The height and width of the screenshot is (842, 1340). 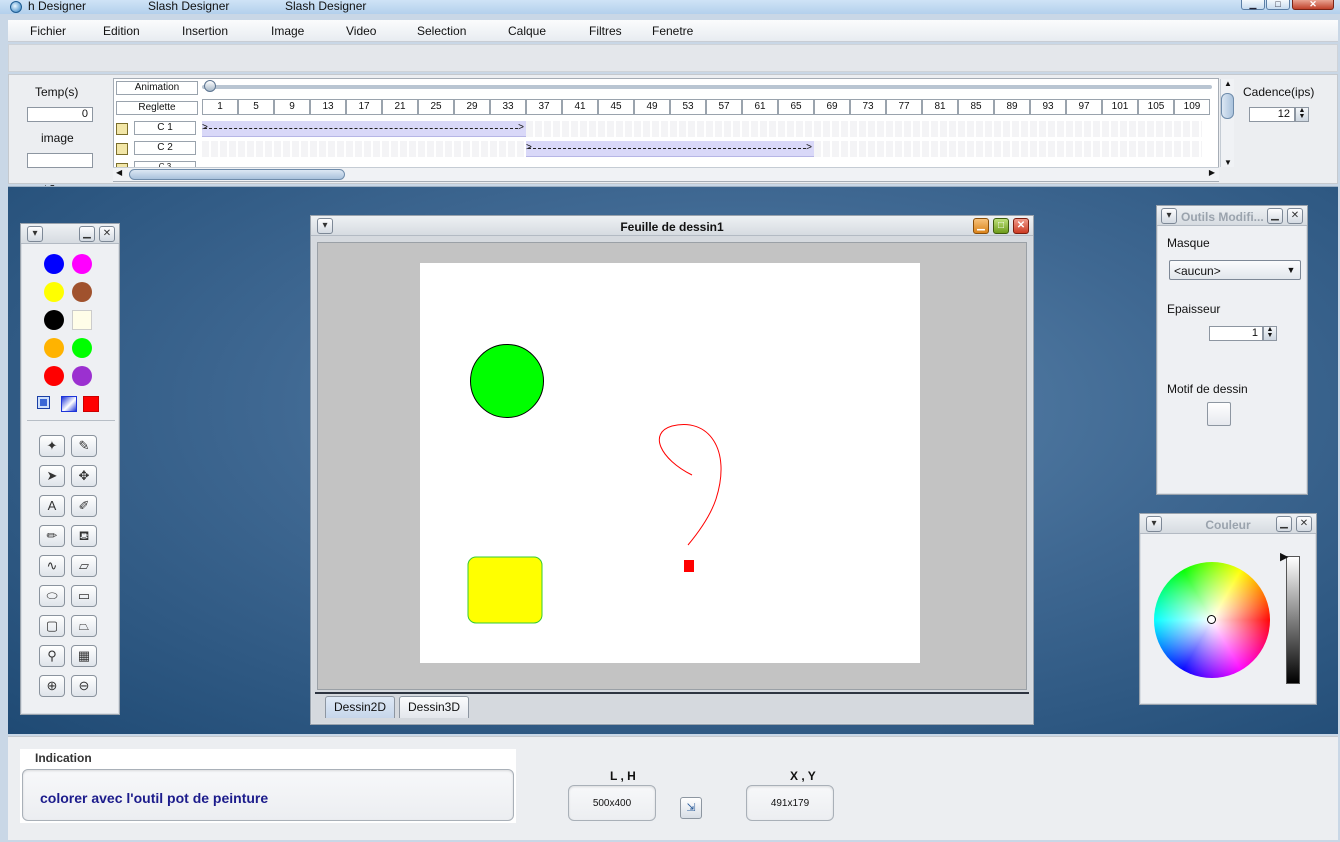 What do you see at coordinates (220, 107) in the screenshot?
I see `frame-number-cell: 1` at bounding box center [220, 107].